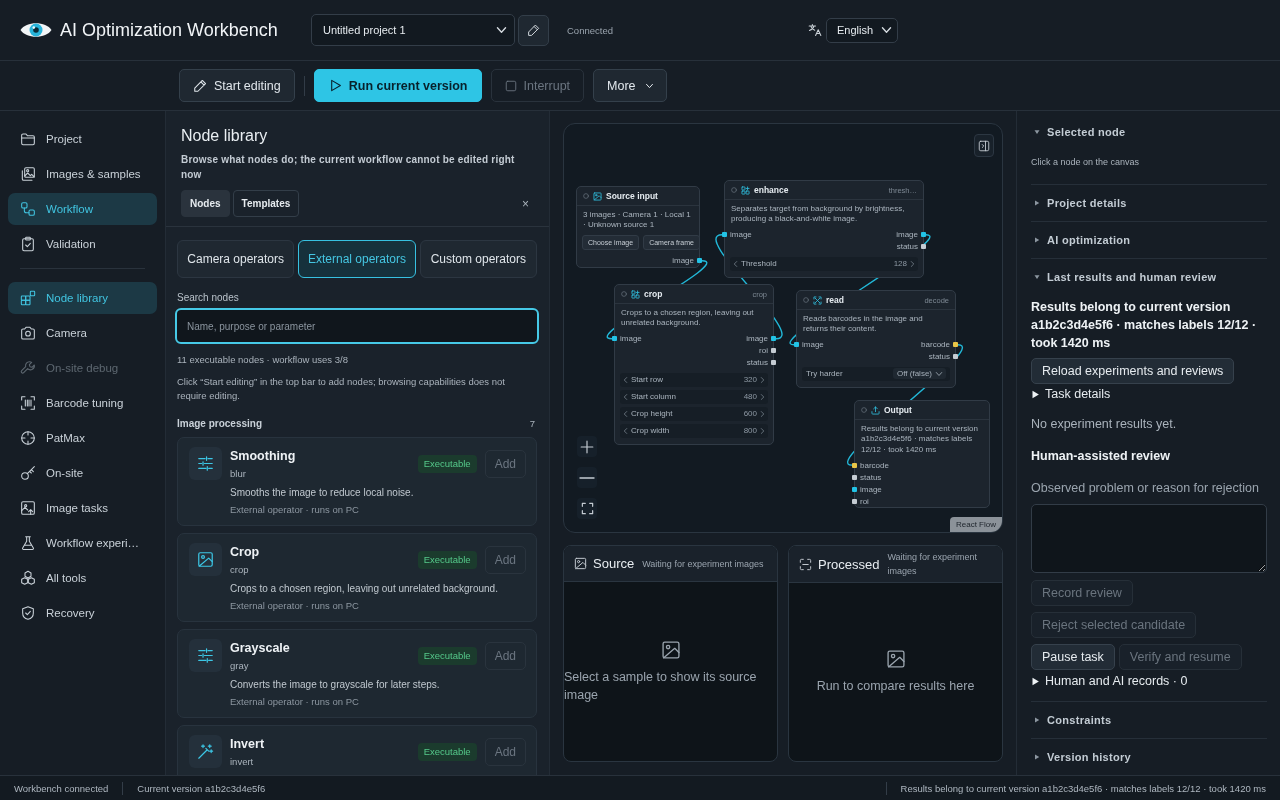  I want to click on parameter-value: 600, so click(750, 414).